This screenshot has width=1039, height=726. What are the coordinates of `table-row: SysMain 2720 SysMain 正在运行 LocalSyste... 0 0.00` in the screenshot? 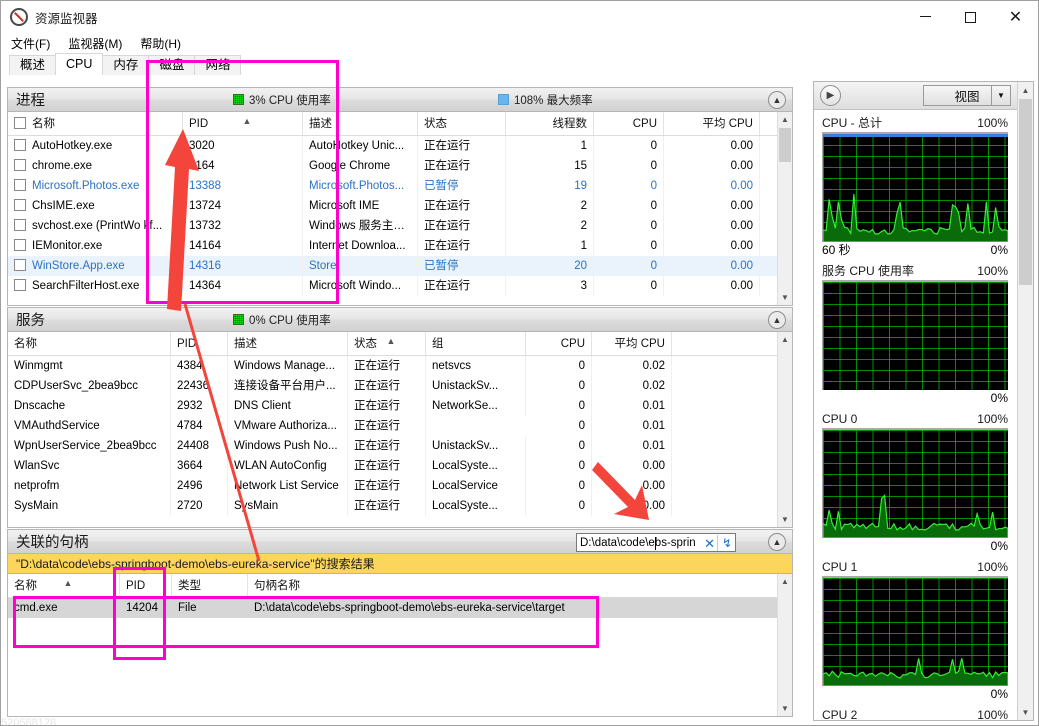 It's located at (400, 506).